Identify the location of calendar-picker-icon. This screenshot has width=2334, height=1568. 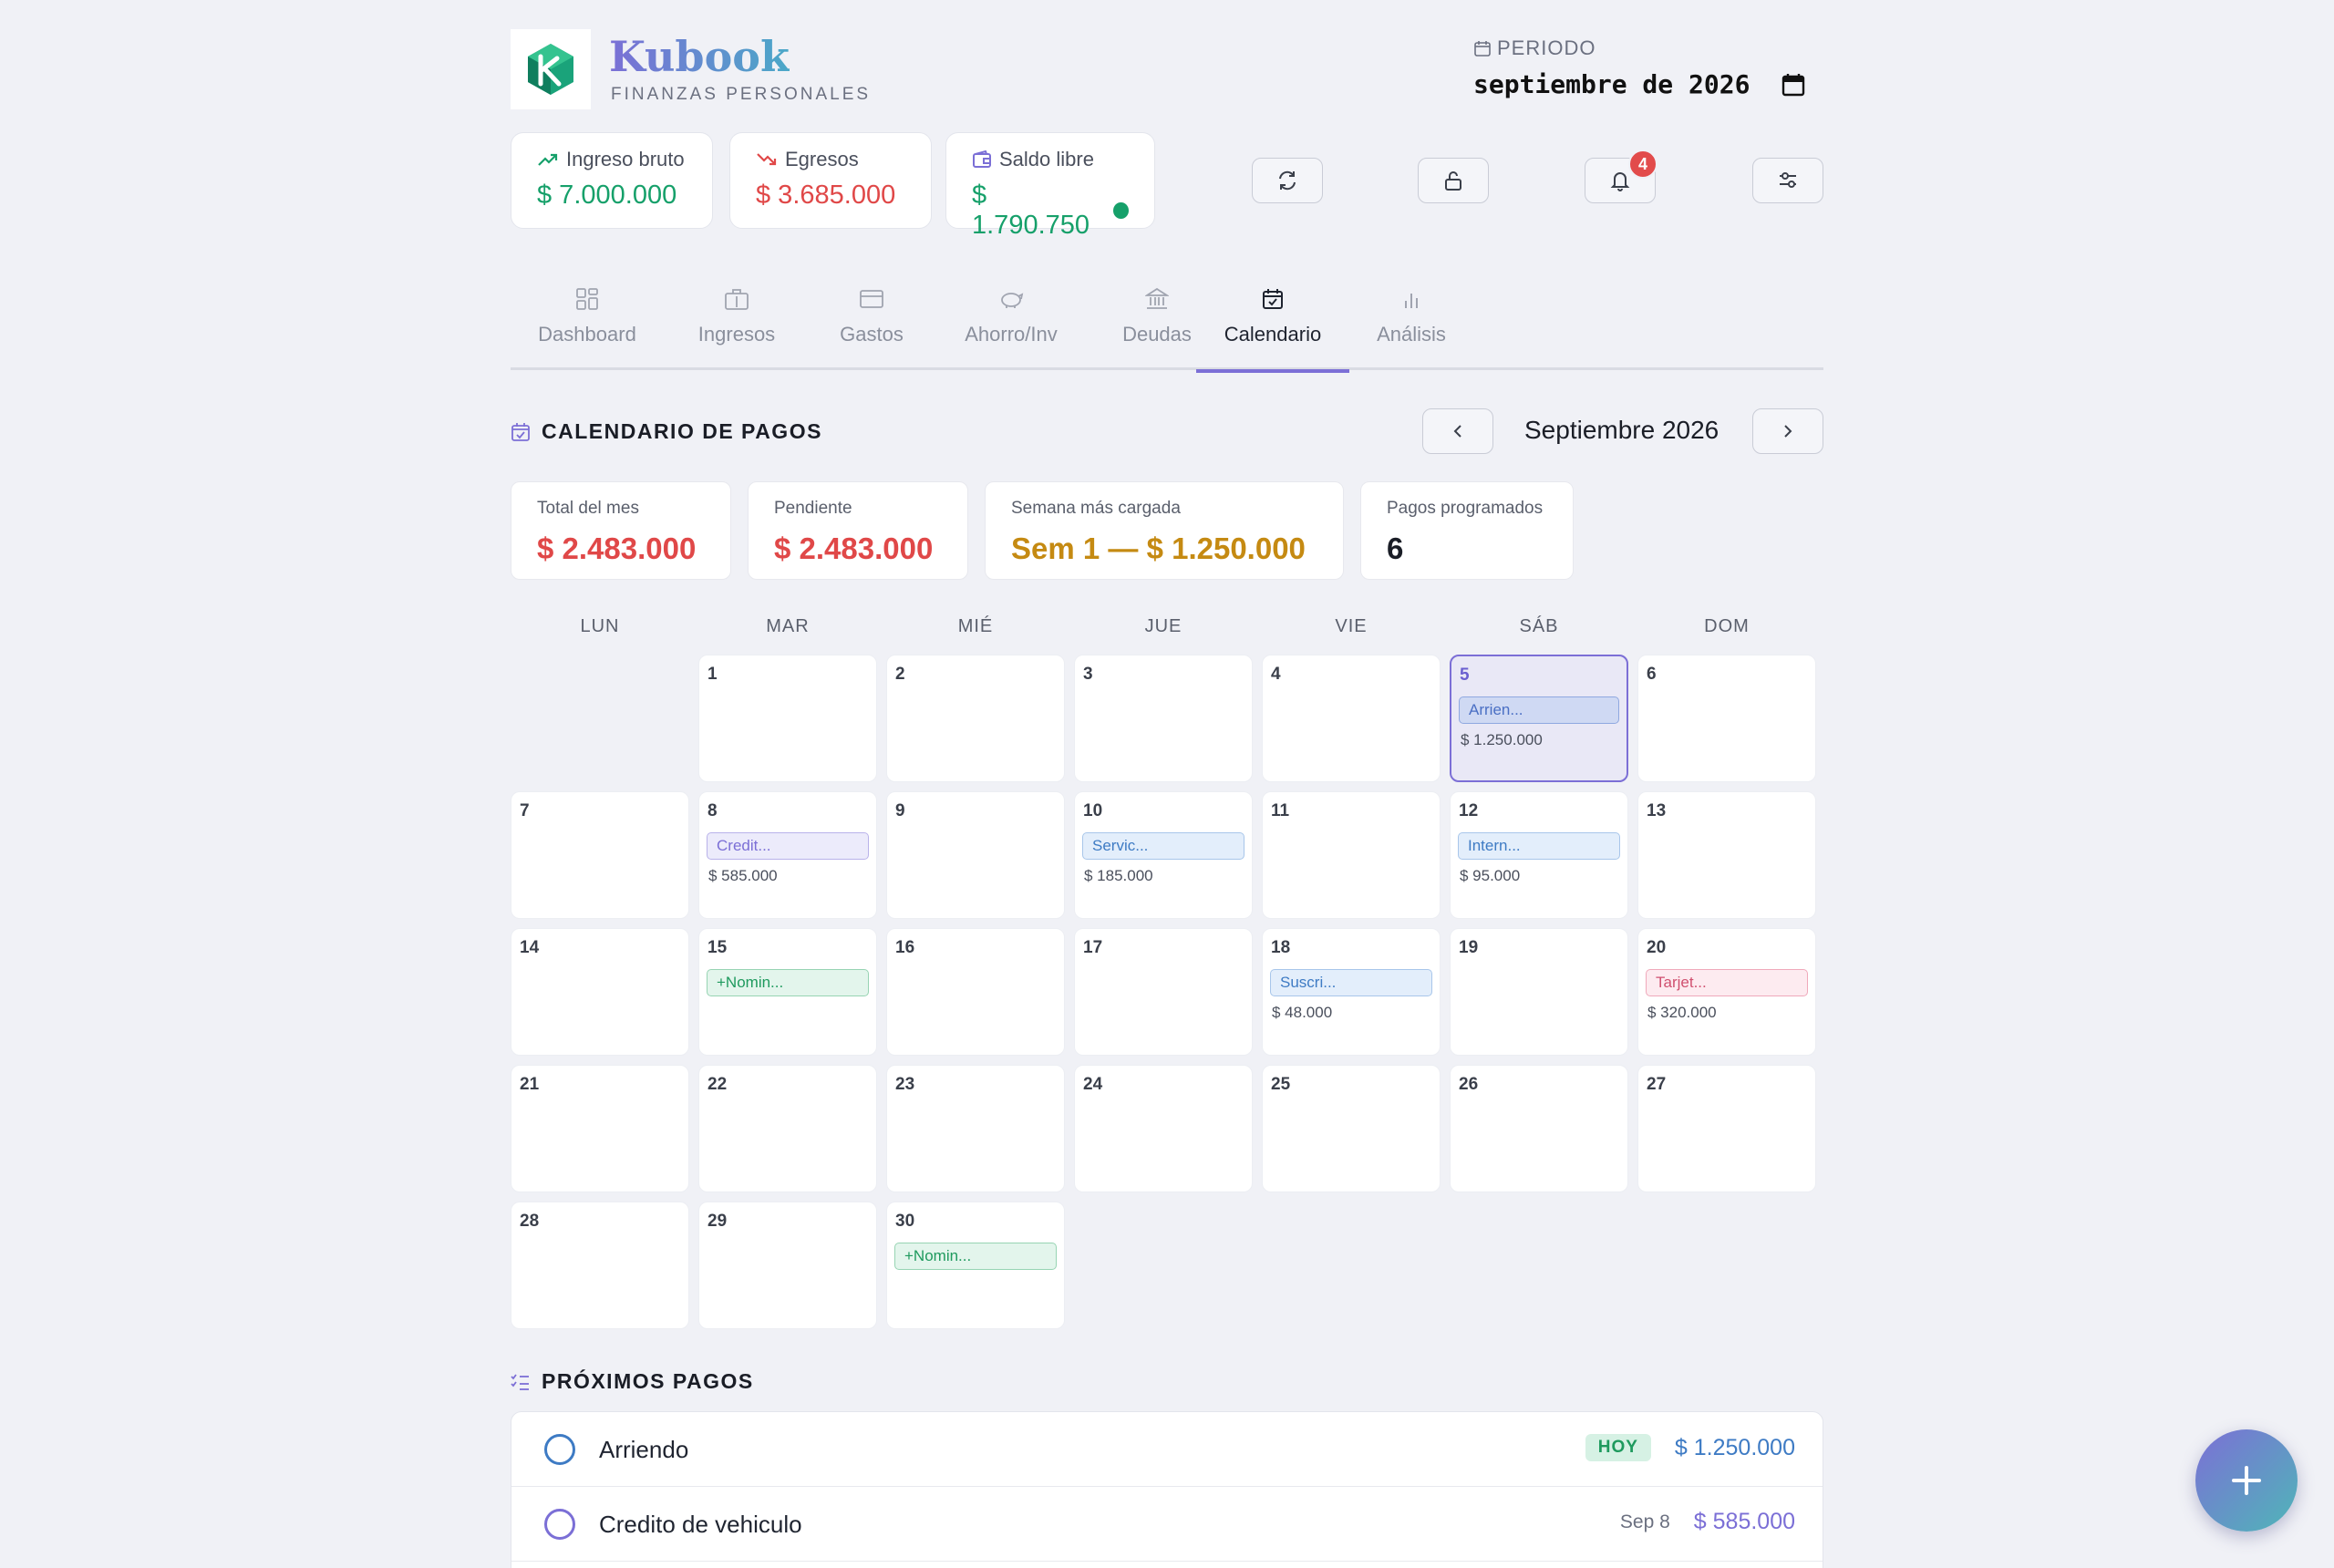
(1793, 85).